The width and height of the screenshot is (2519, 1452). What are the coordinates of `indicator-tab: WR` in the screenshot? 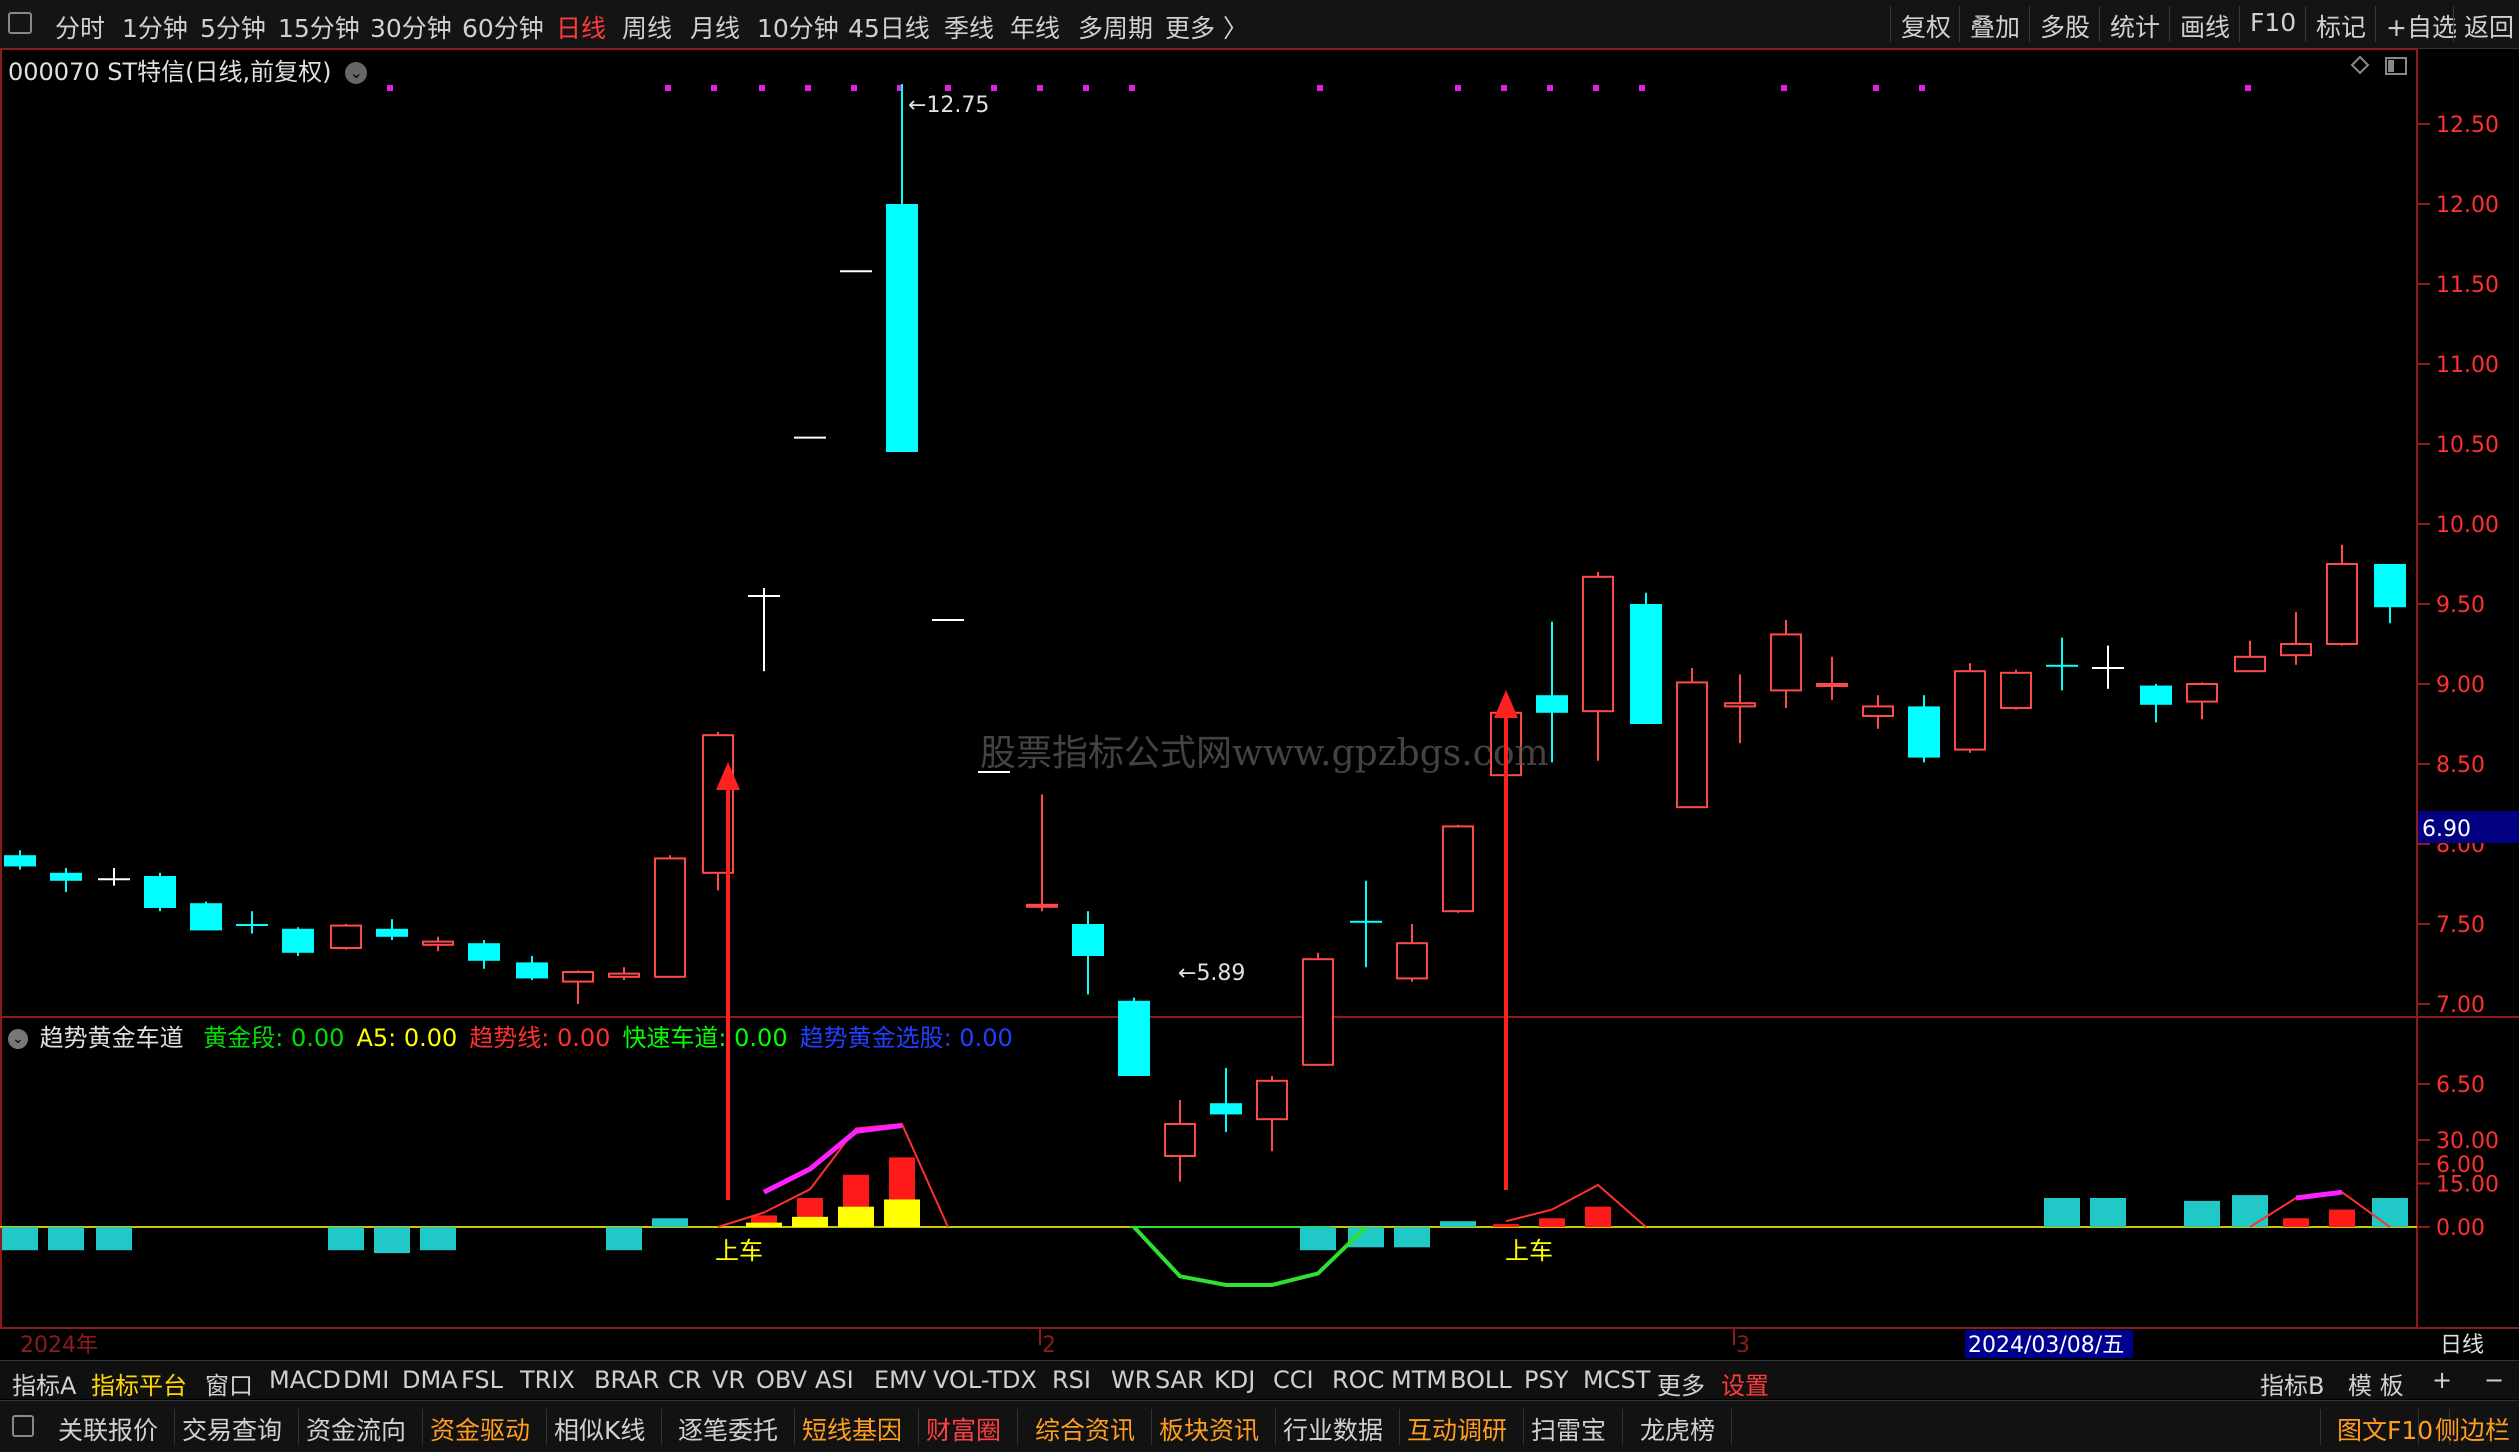 It's located at (1131, 1380).